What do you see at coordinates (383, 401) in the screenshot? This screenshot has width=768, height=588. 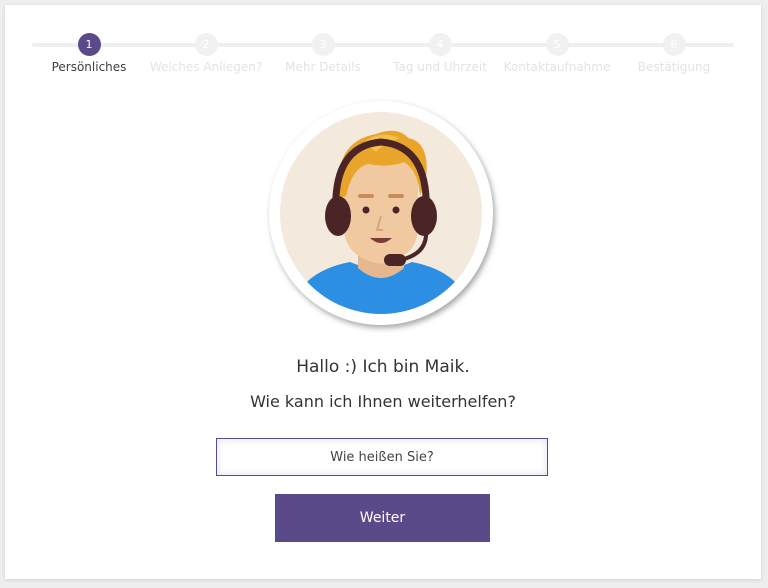 I see `greeting-question: Wie kann ich Ihnen weiterhelfen?` at bounding box center [383, 401].